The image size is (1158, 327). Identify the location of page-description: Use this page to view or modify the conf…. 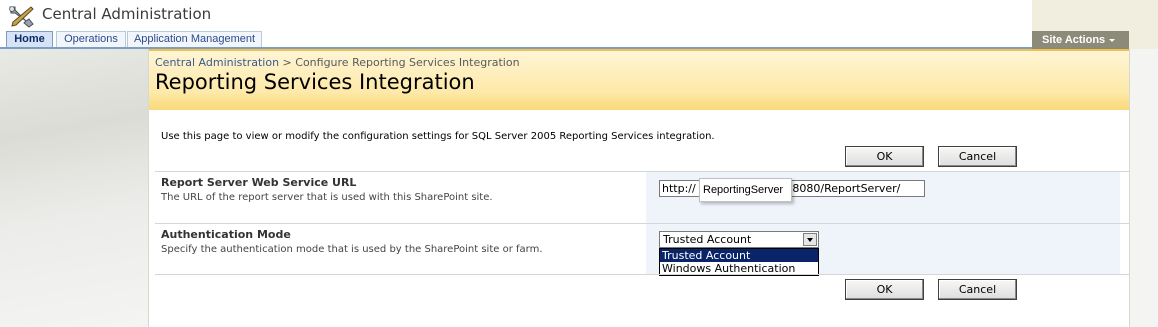
(438, 136).